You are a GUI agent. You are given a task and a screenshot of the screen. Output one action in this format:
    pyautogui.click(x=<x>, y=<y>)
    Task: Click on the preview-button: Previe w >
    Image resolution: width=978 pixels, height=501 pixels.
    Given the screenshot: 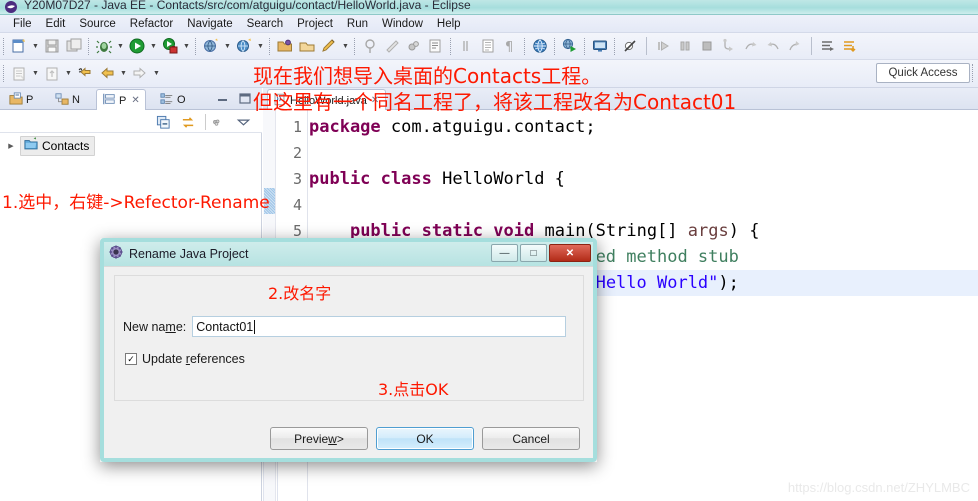 What is the action you would take?
    pyautogui.click(x=319, y=438)
    